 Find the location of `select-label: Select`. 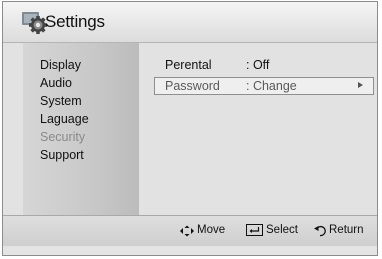

select-label: Select is located at coordinates (282, 230).